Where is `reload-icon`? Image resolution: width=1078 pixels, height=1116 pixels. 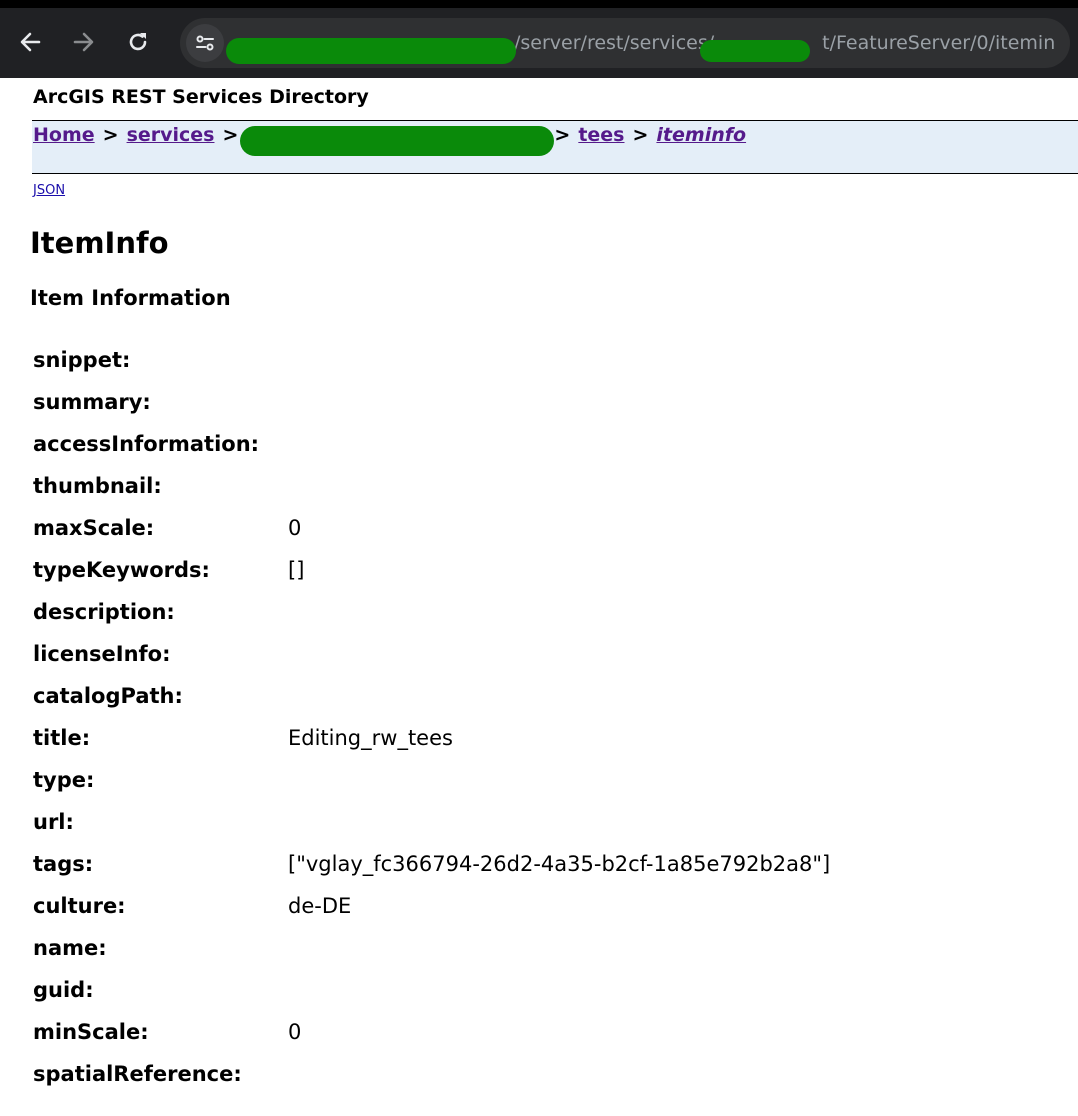
reload-icon is located at coordinates (138, 42).